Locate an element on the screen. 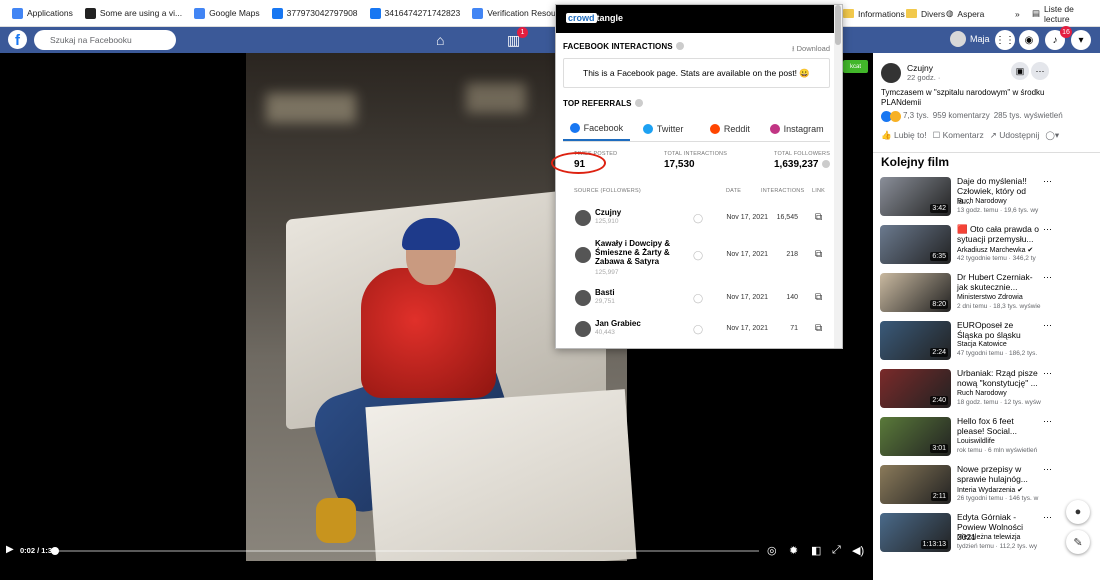  save-icon: ▣ is located at coordinates (1020, 71).